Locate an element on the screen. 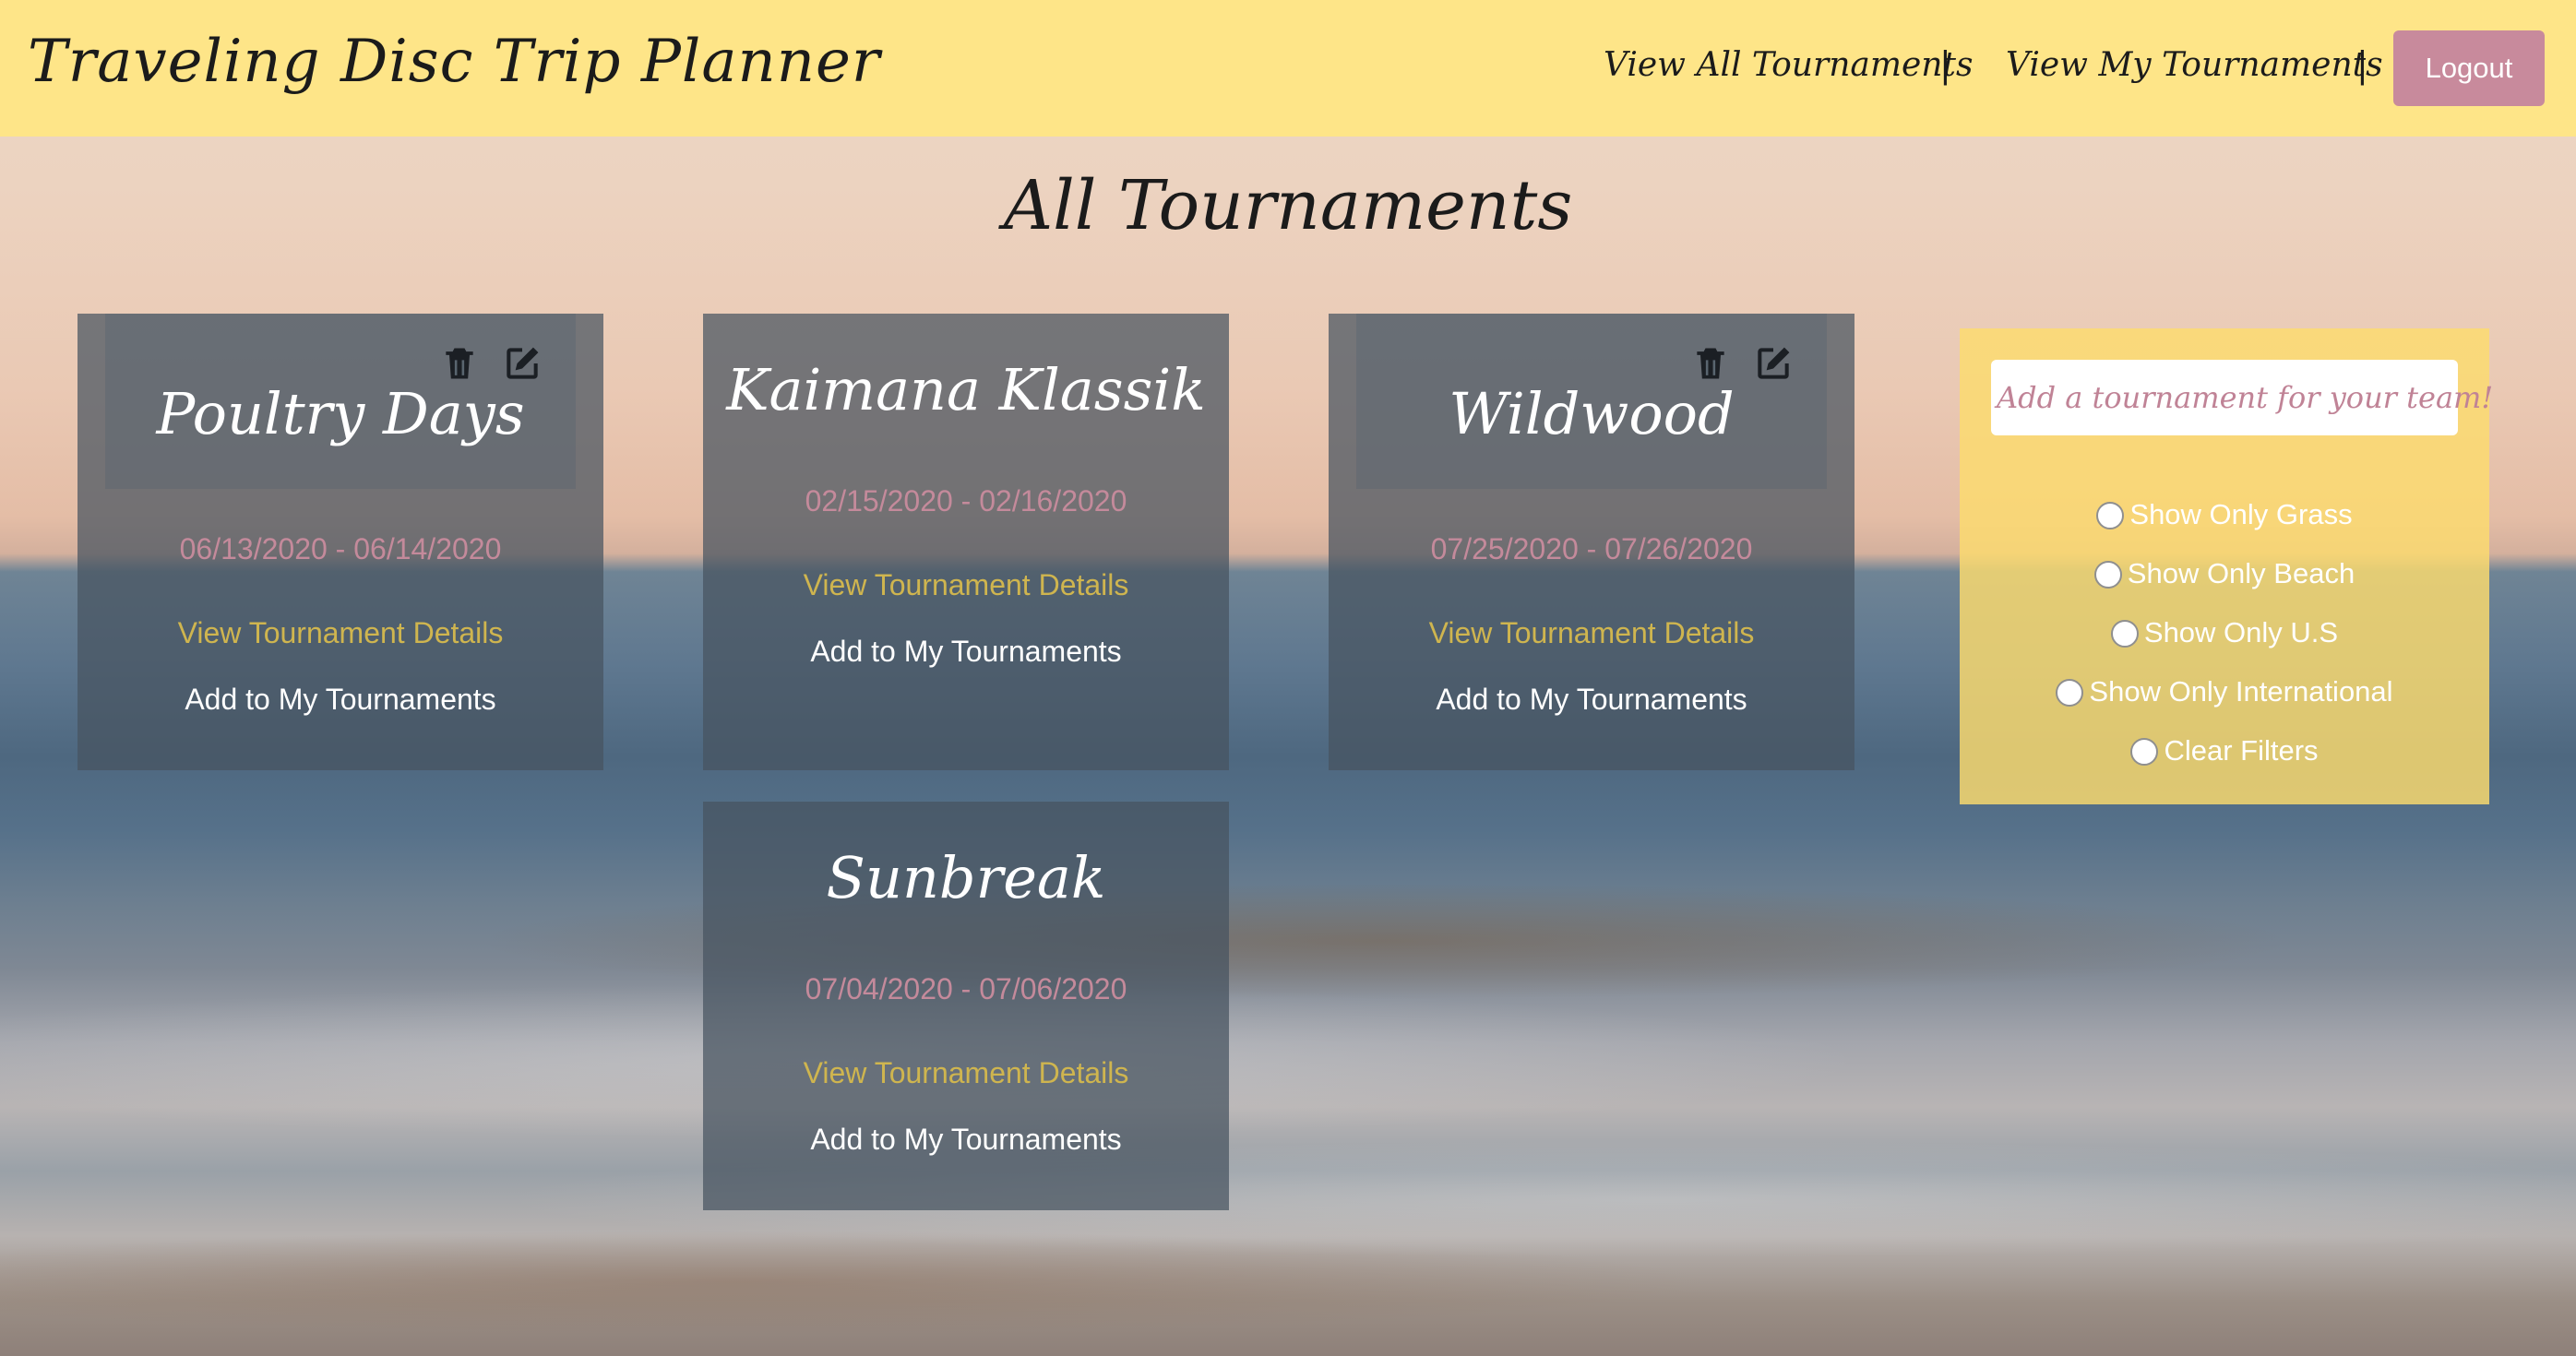 The width and height of the screenshot is (2576, 1356). page-title: All Tournaments is located at coordinates (1288, 205).